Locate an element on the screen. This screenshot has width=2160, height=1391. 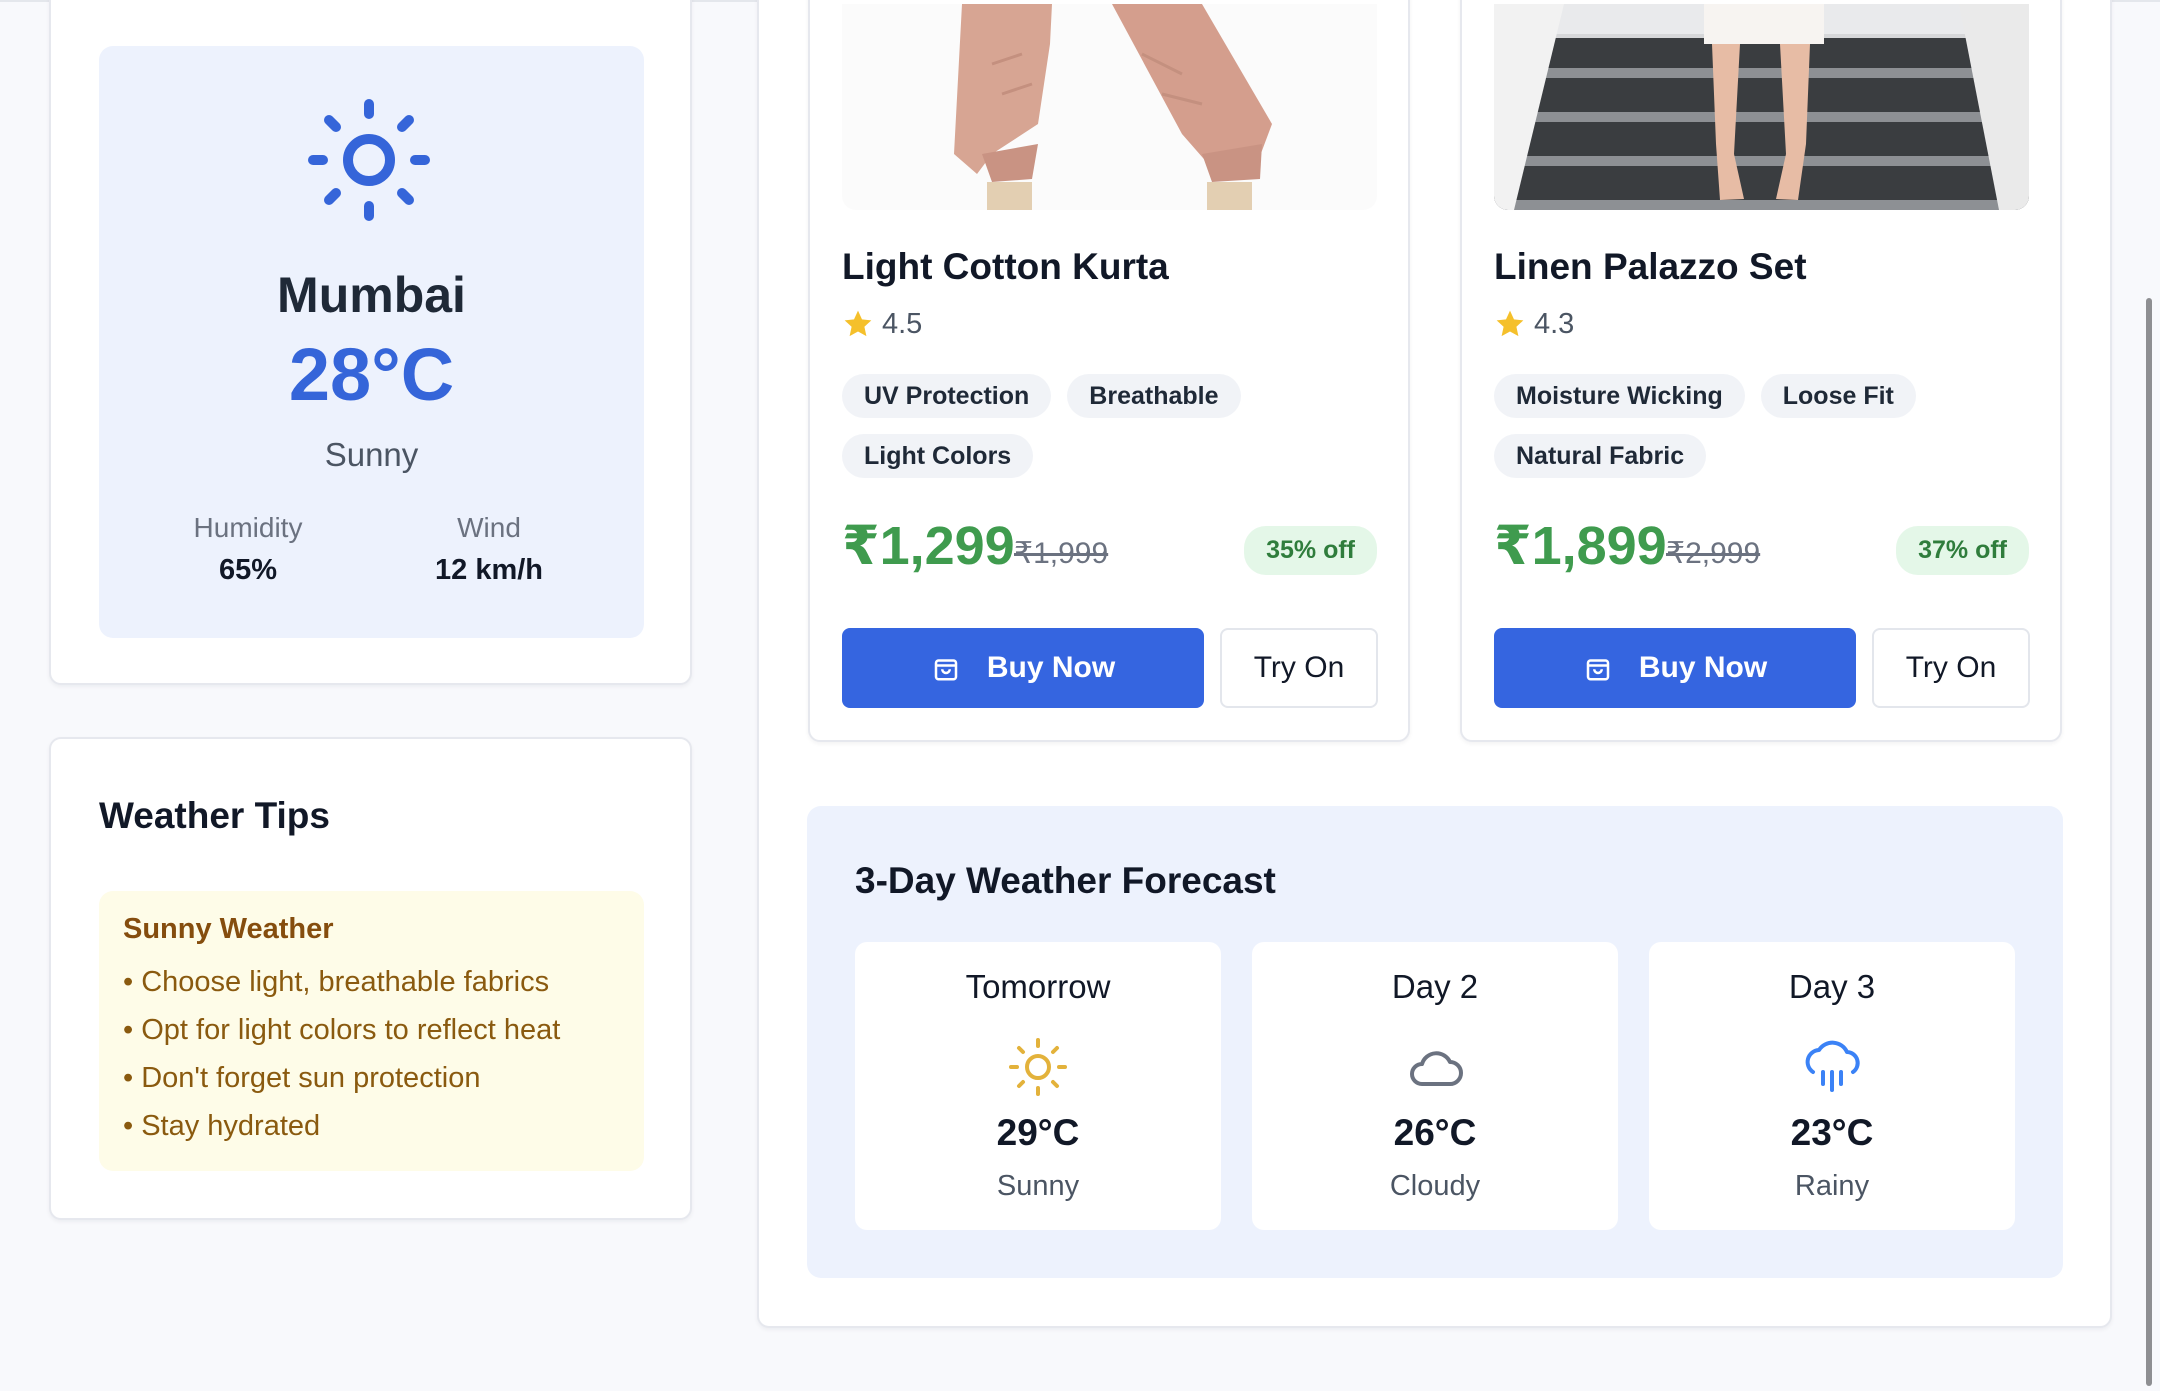
rating-value: 4.5 is located at coordinates (902, 323).